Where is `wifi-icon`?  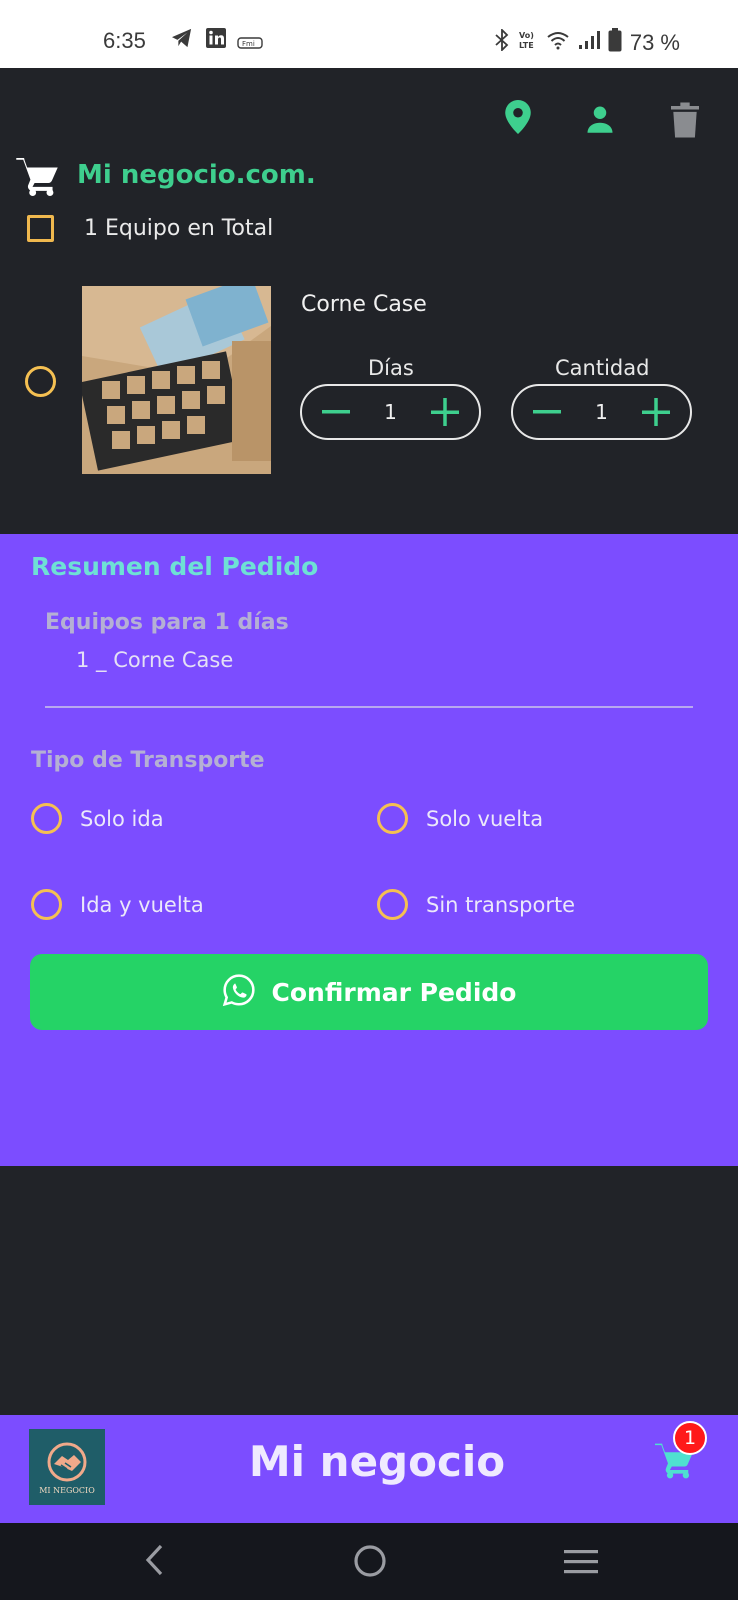 wifi-icon is located at coordinates (558, 43).